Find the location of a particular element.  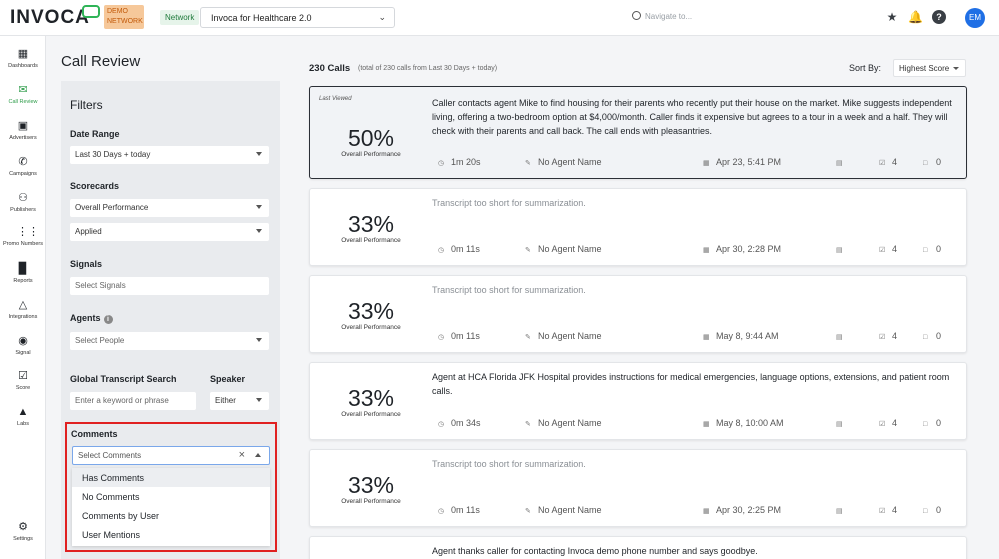

reports-icon: ▉ is located at coordinates (23, 269).